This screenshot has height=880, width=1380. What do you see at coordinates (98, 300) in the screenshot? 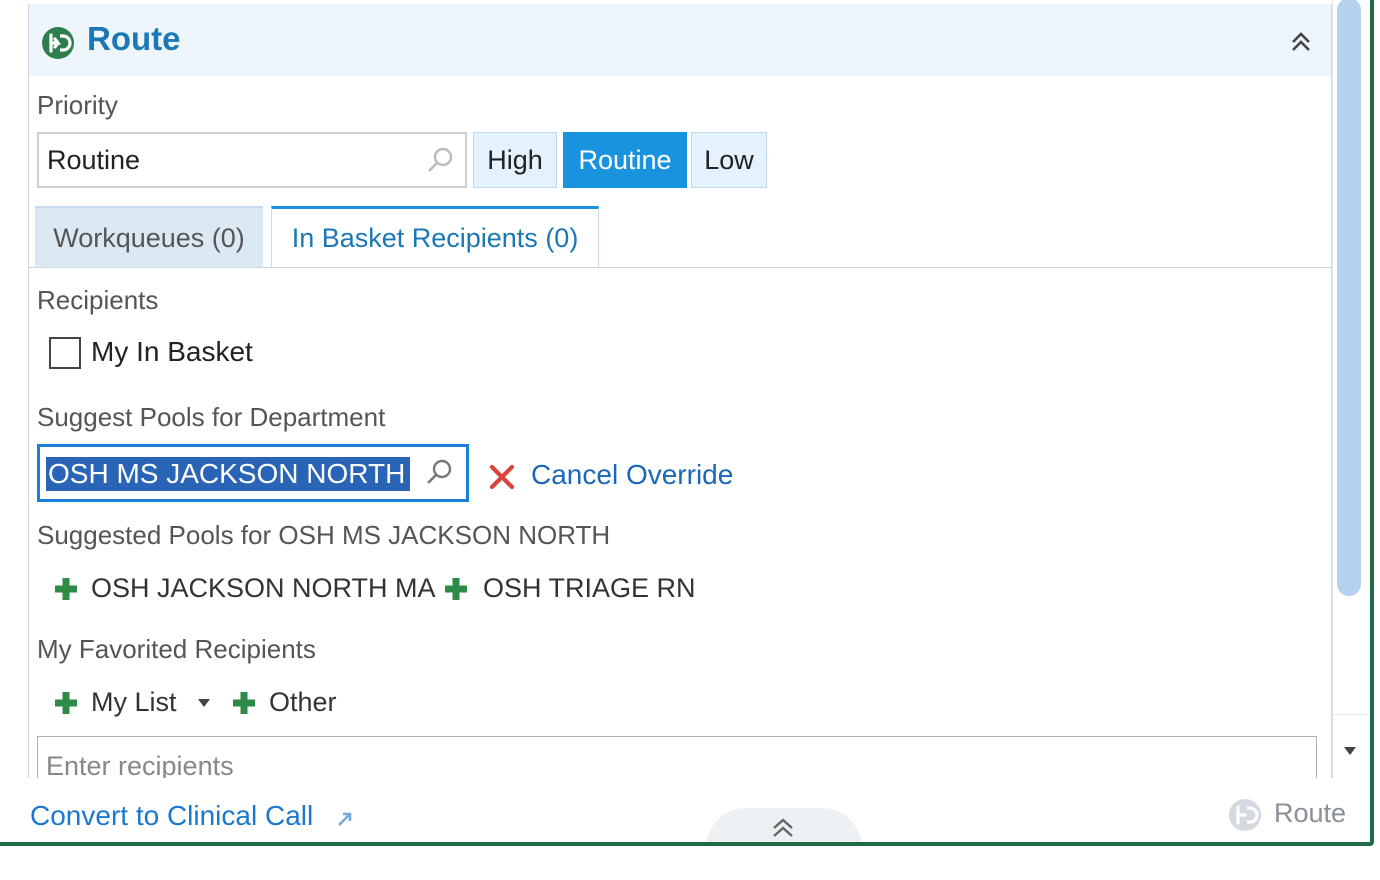
I see `recipients-label: Recipients` at bounding box center [98, 300].